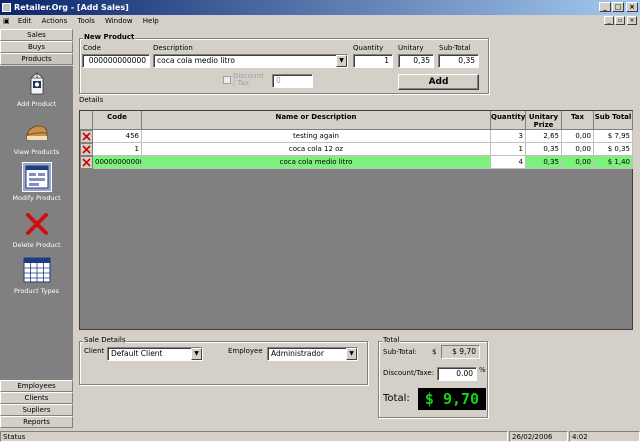 This screenshot has width=640, height=442. Describe the element at coordinates (37, 131) in the screenshot. I see `bread-icon` at that location.